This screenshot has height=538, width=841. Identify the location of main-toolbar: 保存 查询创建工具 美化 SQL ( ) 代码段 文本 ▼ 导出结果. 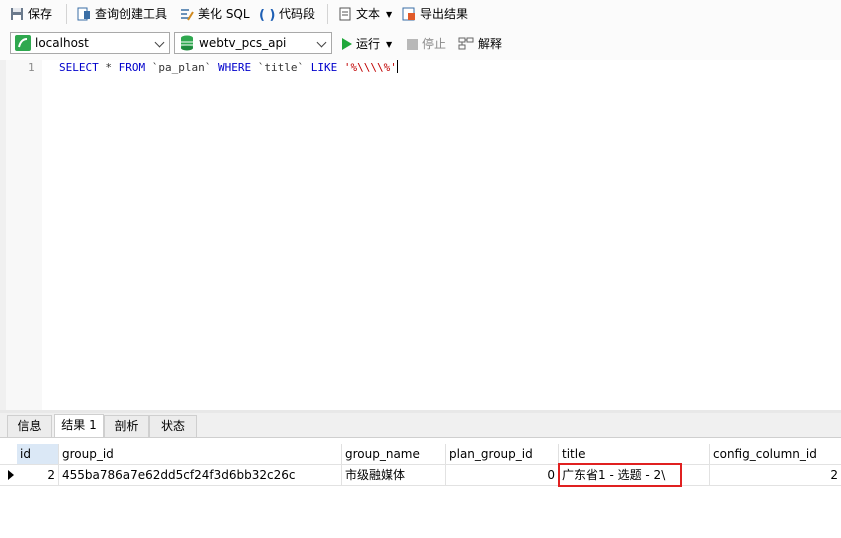
(420, 14).